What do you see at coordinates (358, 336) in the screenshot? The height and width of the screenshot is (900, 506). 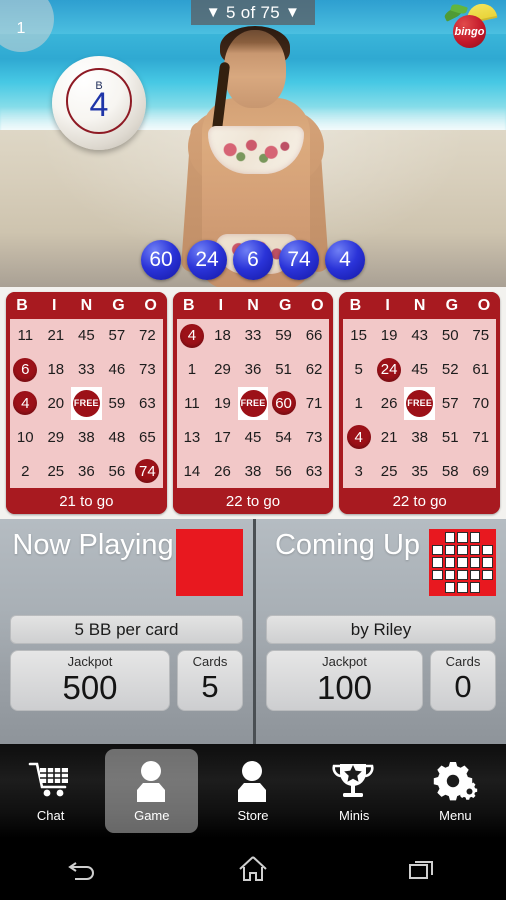 I see `bingo-cell: 15` at bounding box center [358, 336].